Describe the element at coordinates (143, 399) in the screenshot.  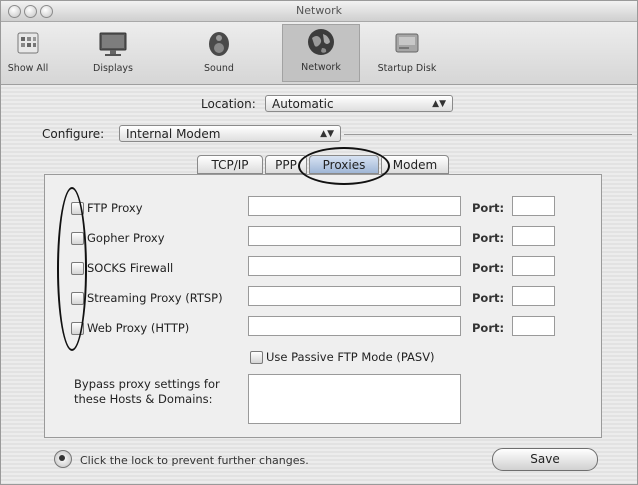
I see `bypass-label-line2: these Hosts & Domains:` at that location.